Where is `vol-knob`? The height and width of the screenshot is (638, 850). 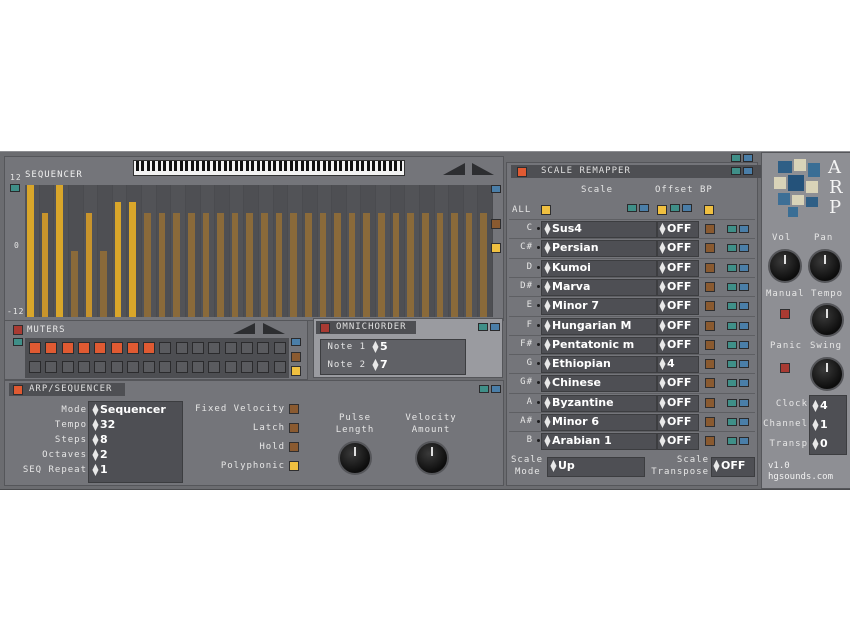
vol-knob is located at coordinates (785, 266).